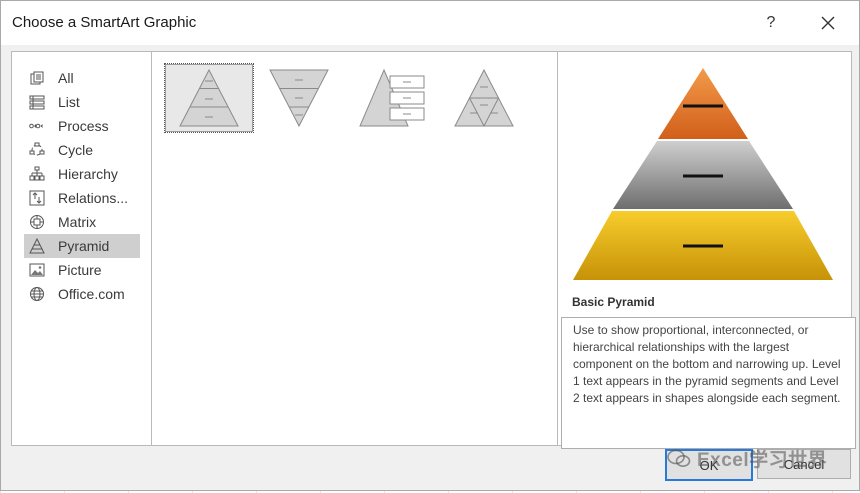  Describe the element at coordinates (37, 246) in the screenshot. I see `pyramid-icon` at that location.